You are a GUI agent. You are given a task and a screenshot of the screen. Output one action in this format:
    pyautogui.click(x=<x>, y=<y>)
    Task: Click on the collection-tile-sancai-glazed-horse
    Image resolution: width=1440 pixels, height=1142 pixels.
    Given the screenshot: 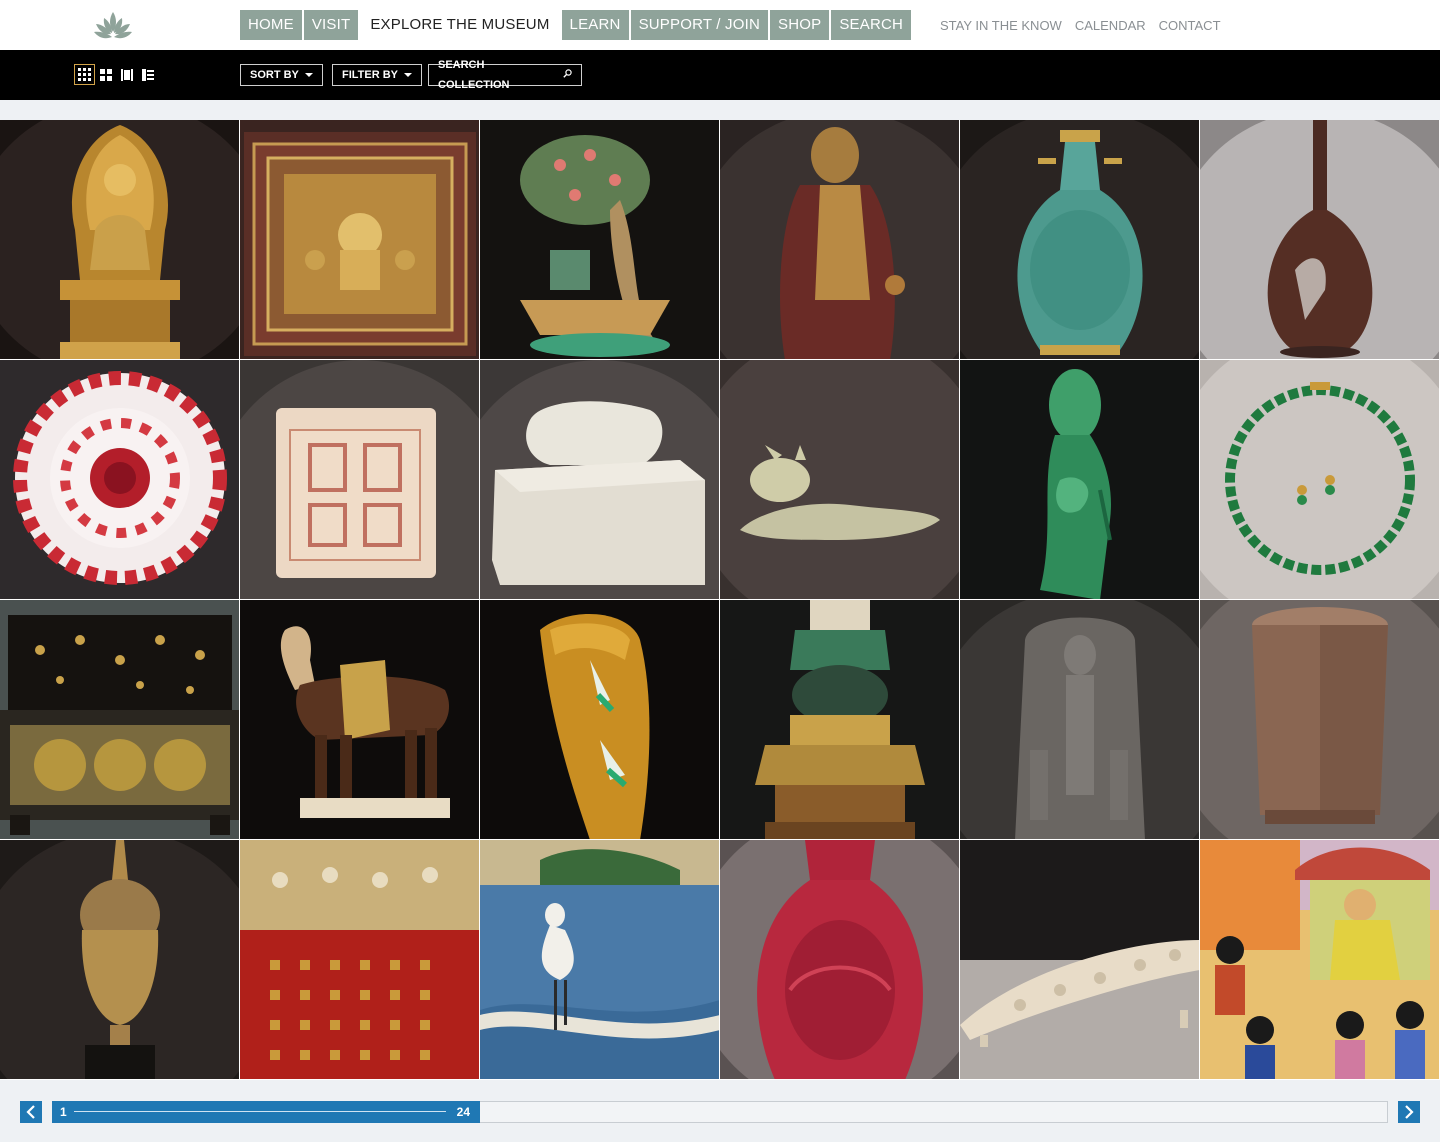 What is the action you would take?
    pyautogui.click(x=360, y=720)
    